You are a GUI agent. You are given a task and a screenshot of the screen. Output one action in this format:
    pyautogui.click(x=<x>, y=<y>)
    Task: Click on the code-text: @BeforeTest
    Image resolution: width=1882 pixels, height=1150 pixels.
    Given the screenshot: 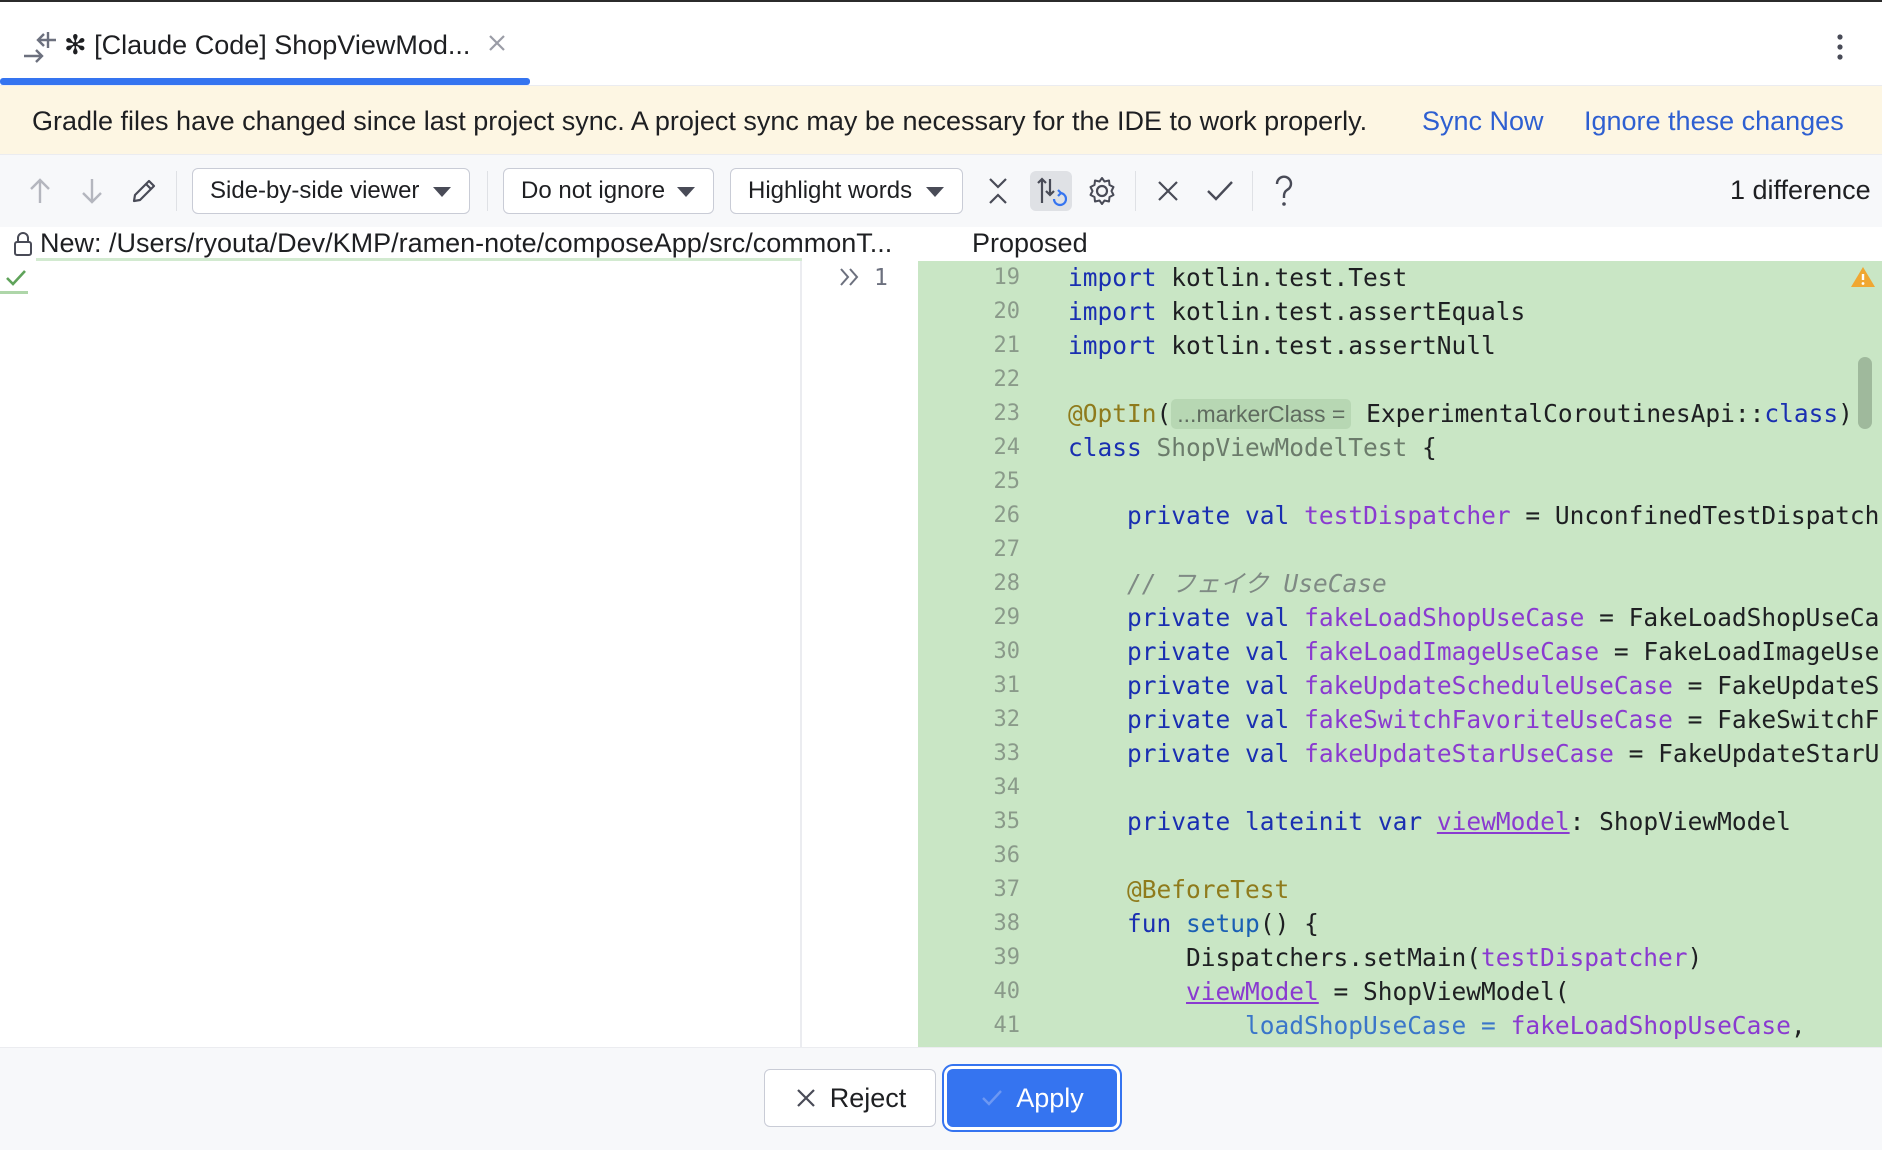 What is the action you would take?
    pyautogui.click(x=1208, y=889)
    